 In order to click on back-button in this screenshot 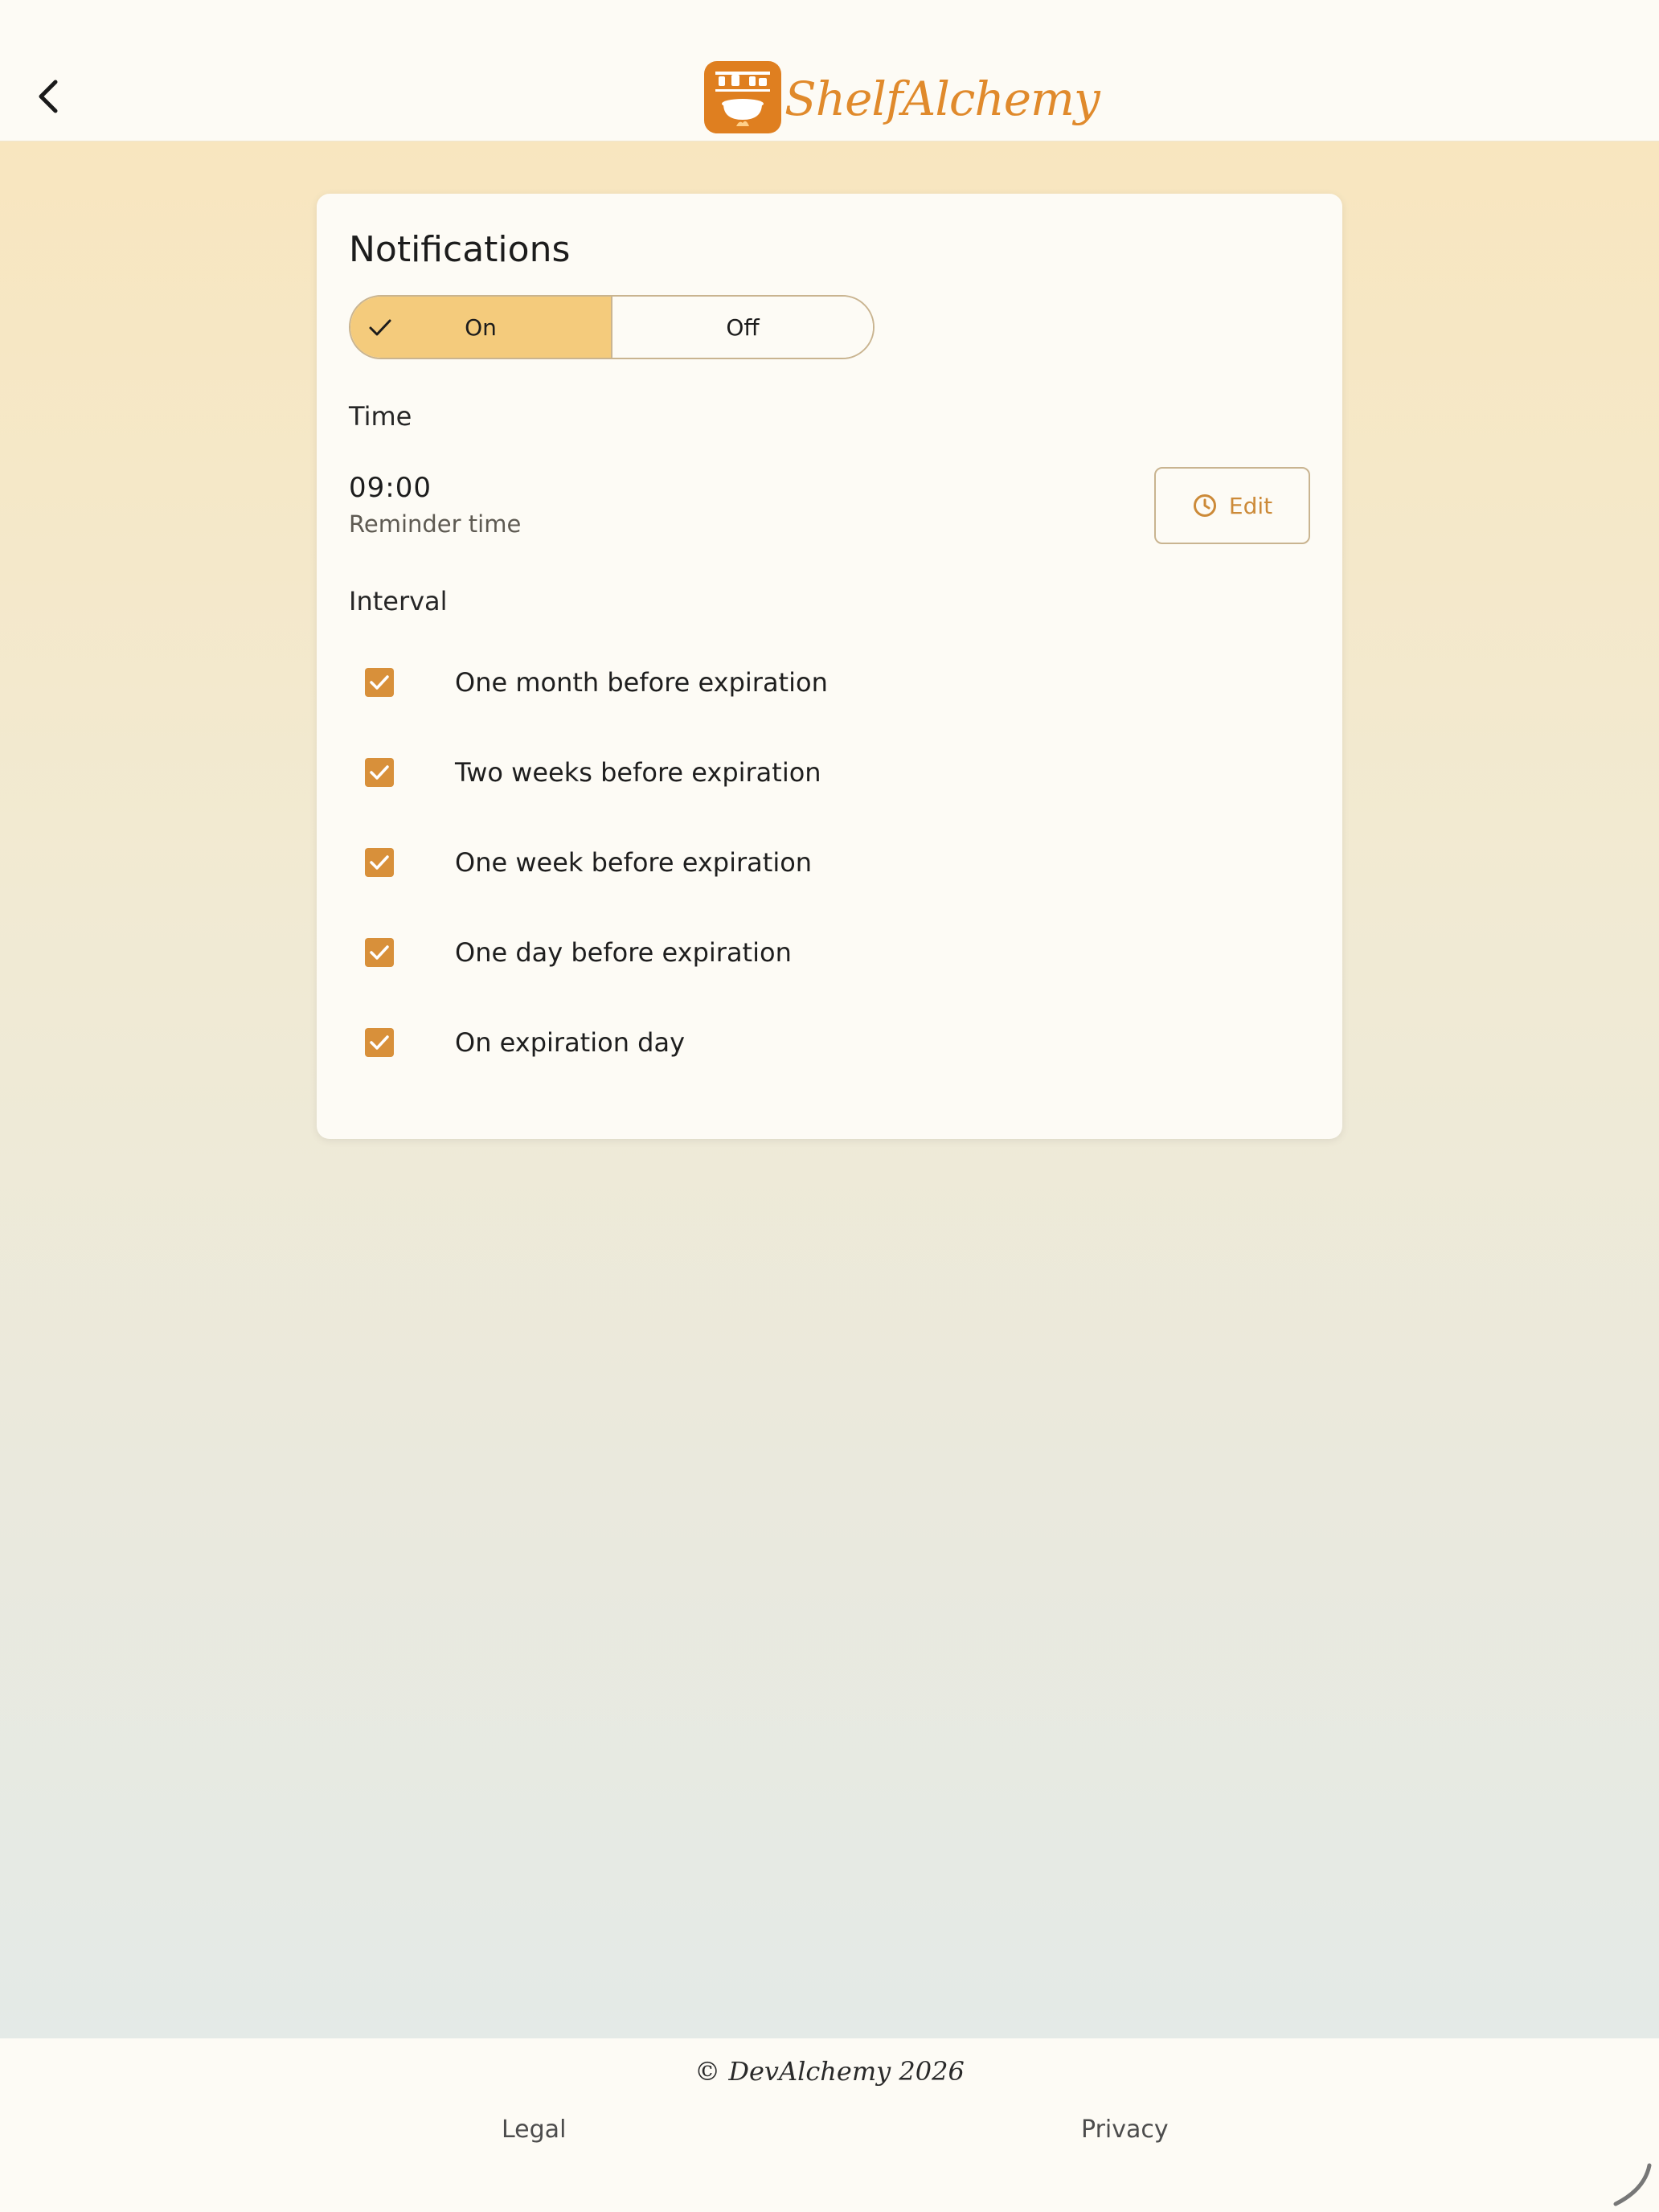, I will do `click(48, 96)`.